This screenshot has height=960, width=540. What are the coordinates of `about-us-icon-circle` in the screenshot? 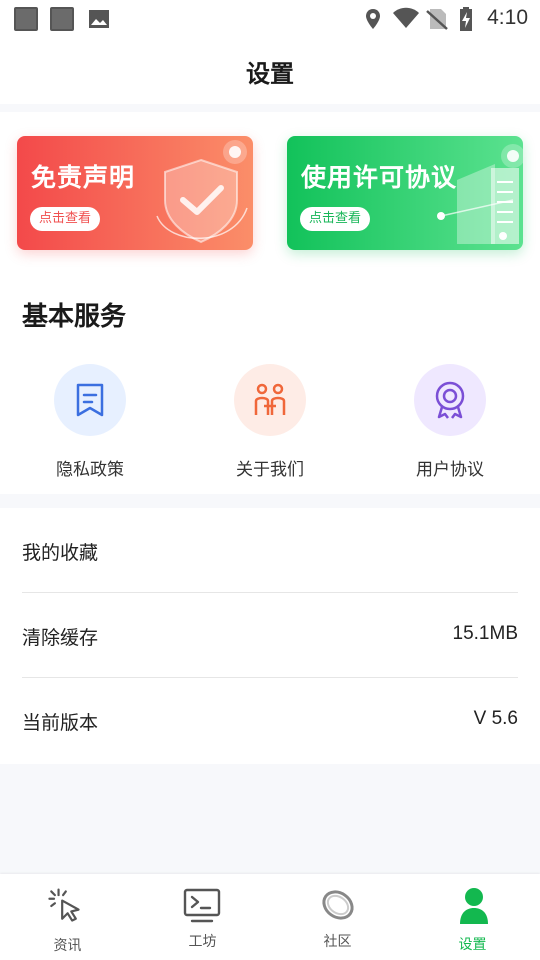 It's located at (270, 400).